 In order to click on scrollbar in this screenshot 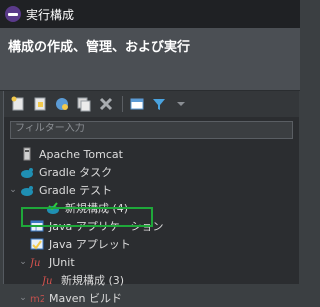, I will do `click(297, 200)`.